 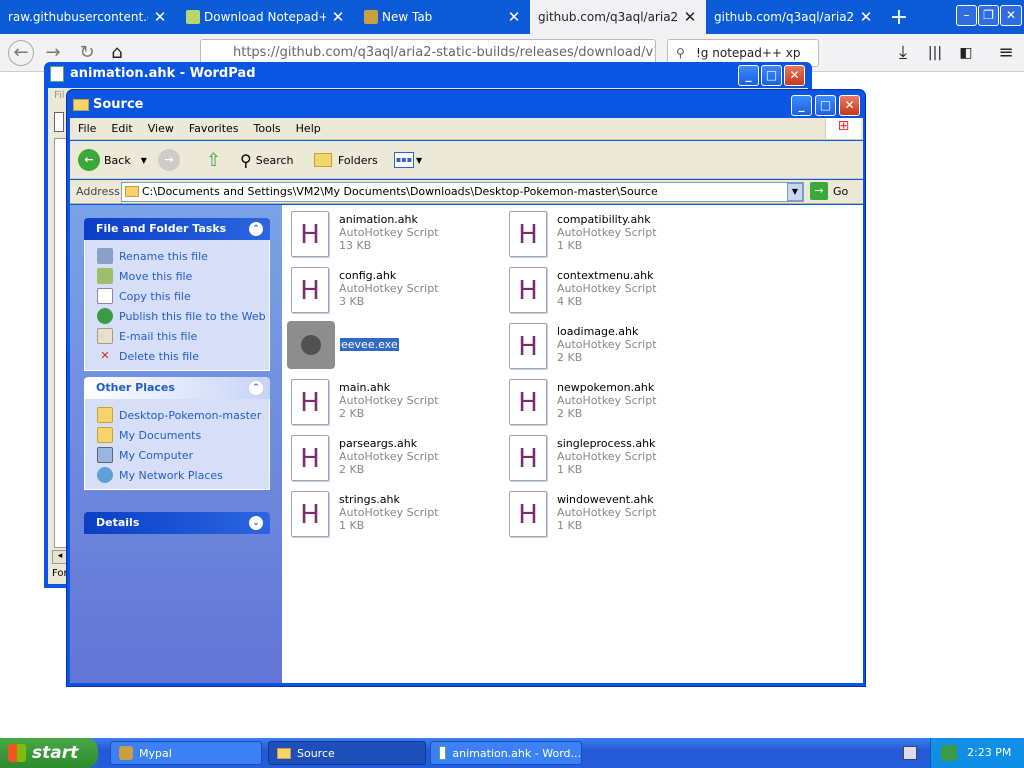 I want to click on menu-tools: Tools, so click(x=267, y=128).